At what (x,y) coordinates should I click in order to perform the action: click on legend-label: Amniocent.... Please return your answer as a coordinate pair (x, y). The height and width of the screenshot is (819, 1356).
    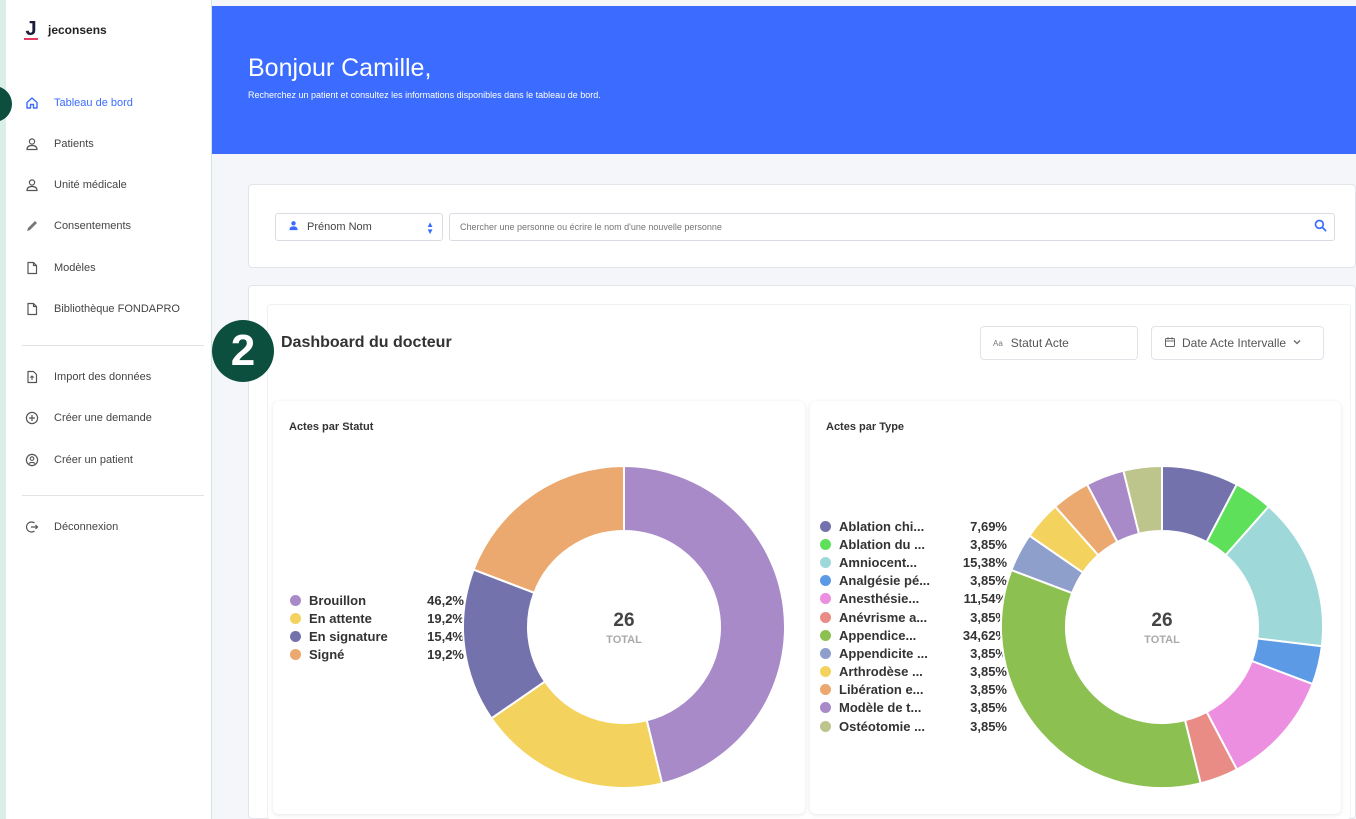
    Looking at the image, I should click on (878, 562).